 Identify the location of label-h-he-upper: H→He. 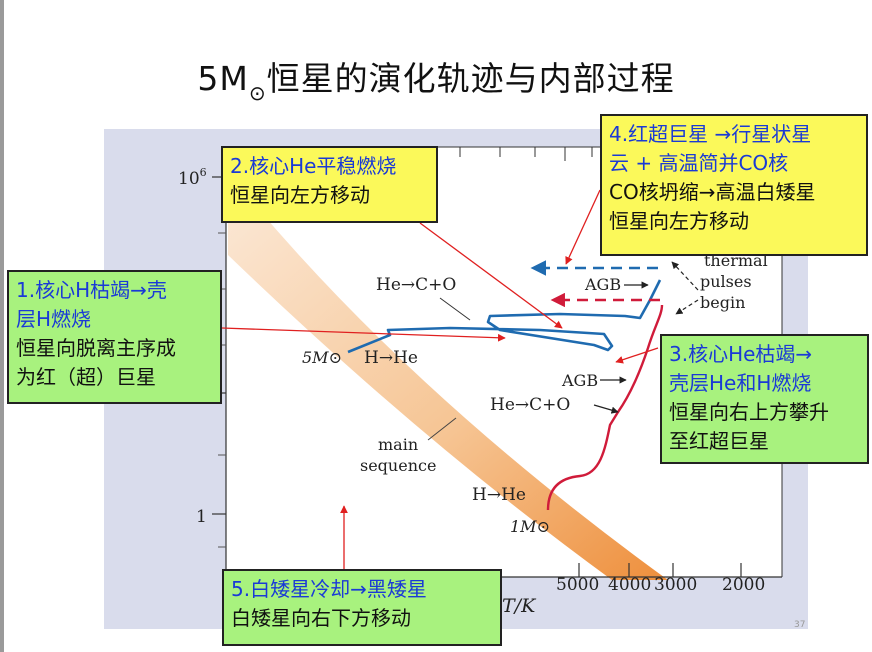
(391, 358).